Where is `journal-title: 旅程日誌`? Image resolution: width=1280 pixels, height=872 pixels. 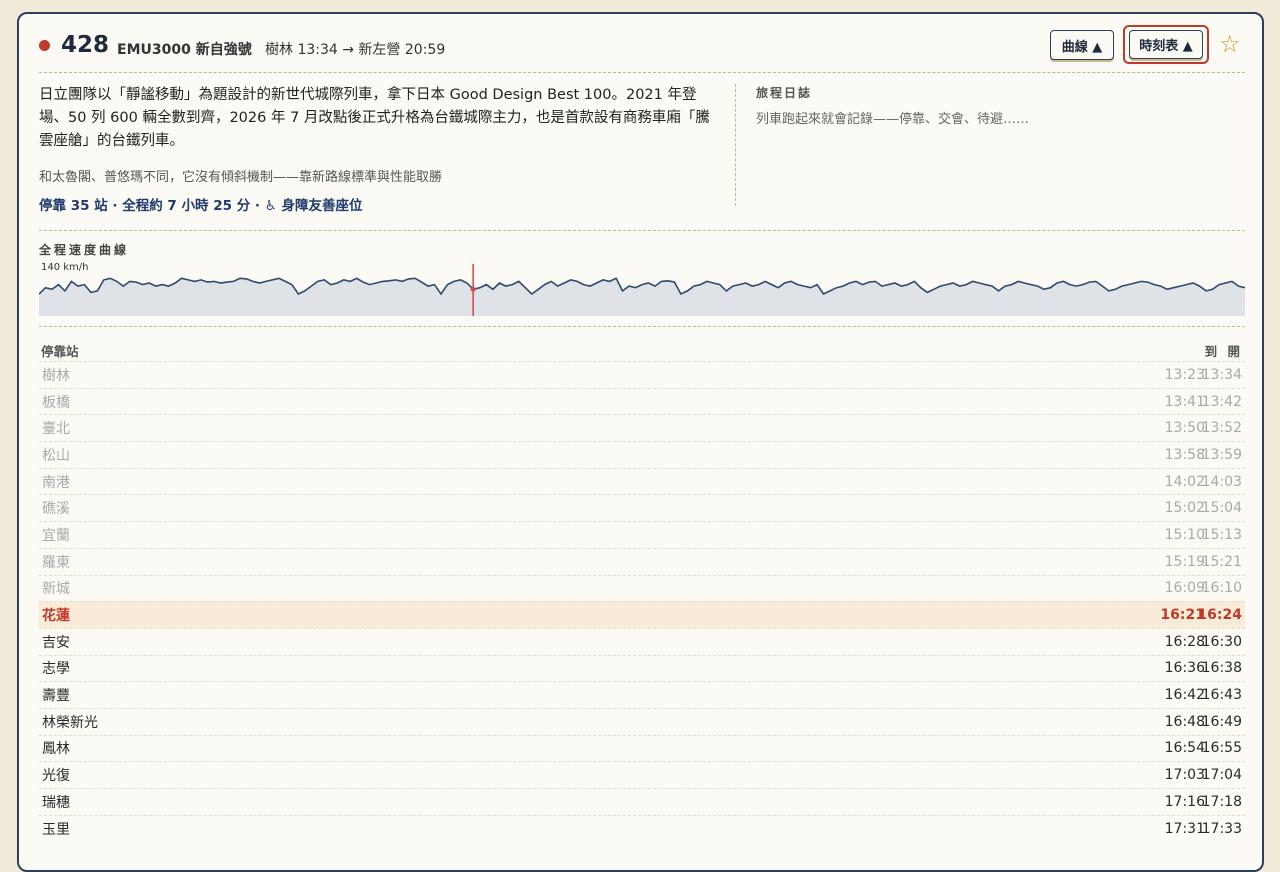
journal-title: 旅程日誌 is located at coordinates (784, 93).